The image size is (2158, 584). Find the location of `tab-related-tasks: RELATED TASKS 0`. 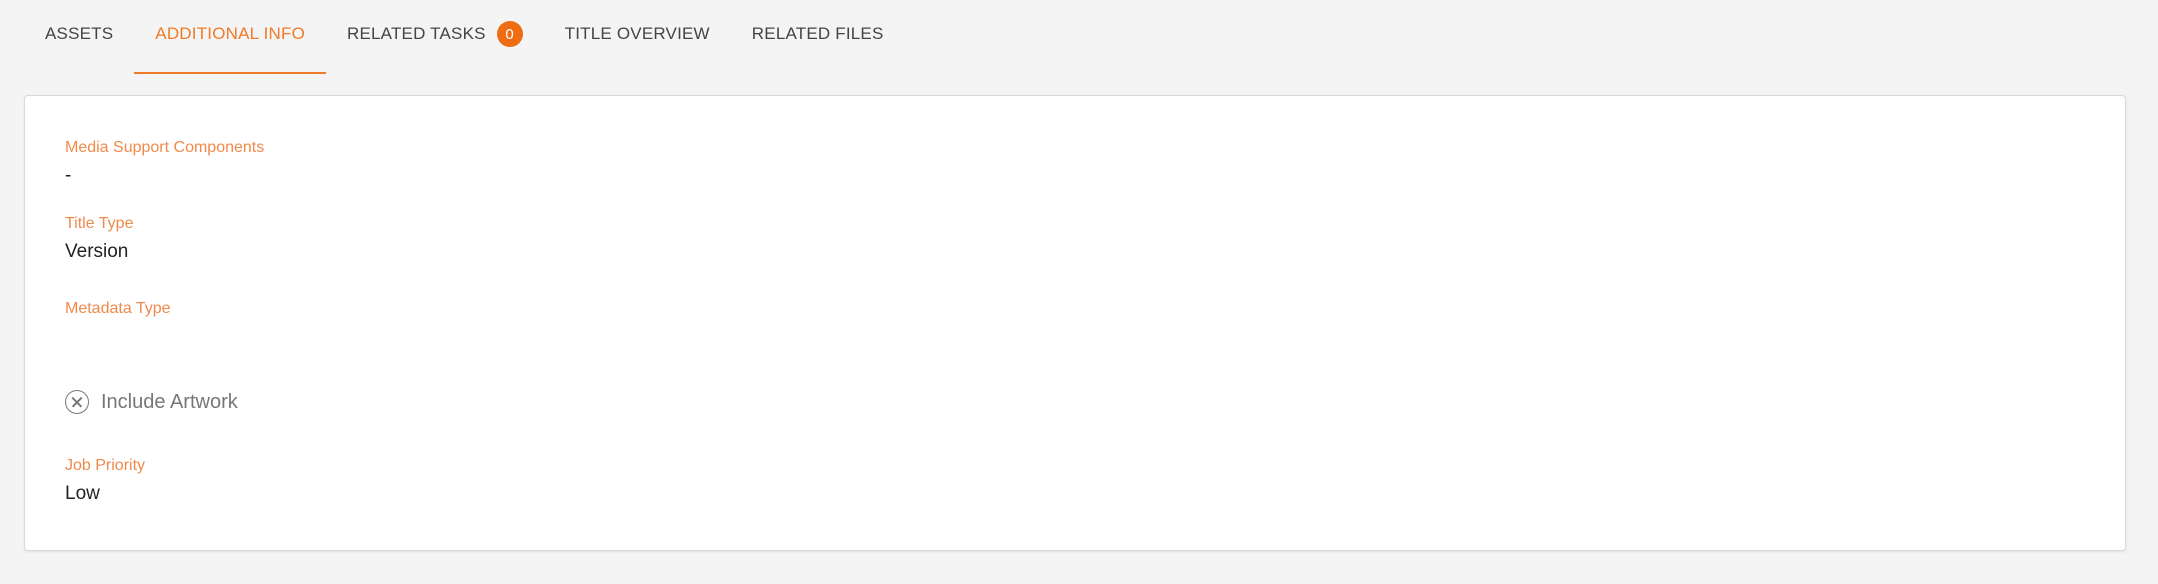

tab-related-tasks: RELATED TASKS 0 is located at coordinates (435, 37).